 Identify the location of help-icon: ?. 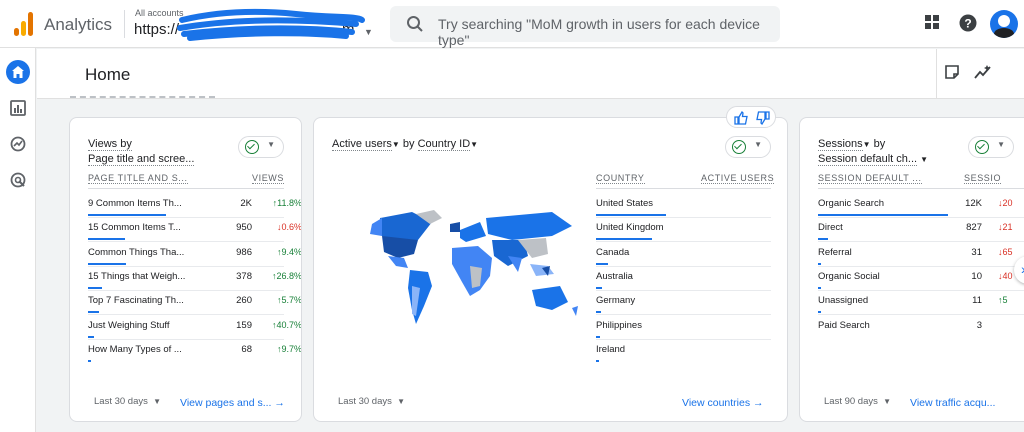
(968, 23).